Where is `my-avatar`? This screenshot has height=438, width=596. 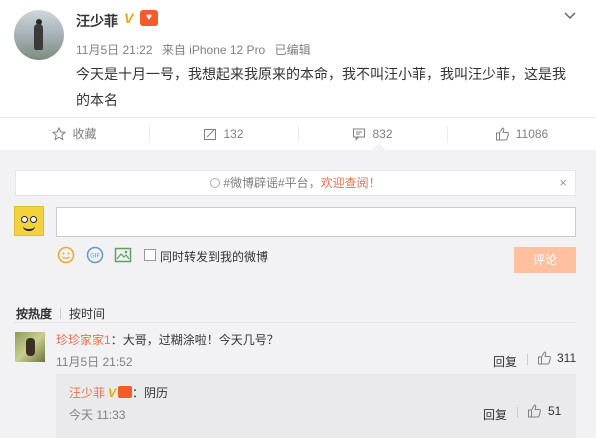 my-avatar is located at coordinates (29, 221).